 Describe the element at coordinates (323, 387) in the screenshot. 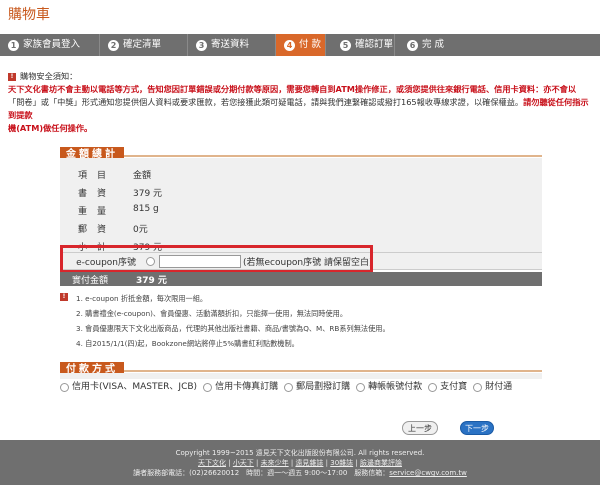

I see `payment-option-label: 郵局劃撥訂購` at that location.